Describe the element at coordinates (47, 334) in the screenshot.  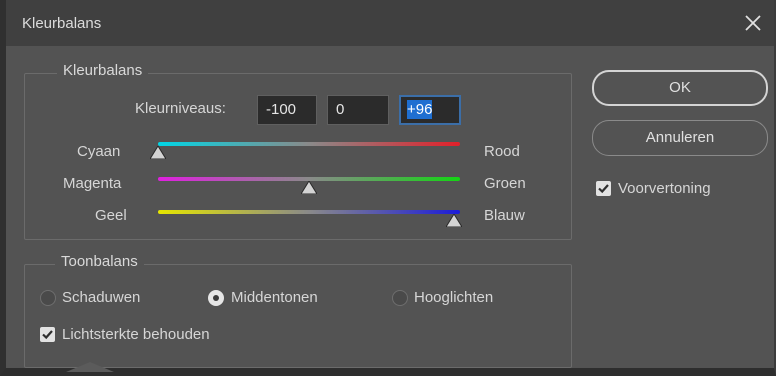
I see `preserve-luminosity-checkbox` at that location.